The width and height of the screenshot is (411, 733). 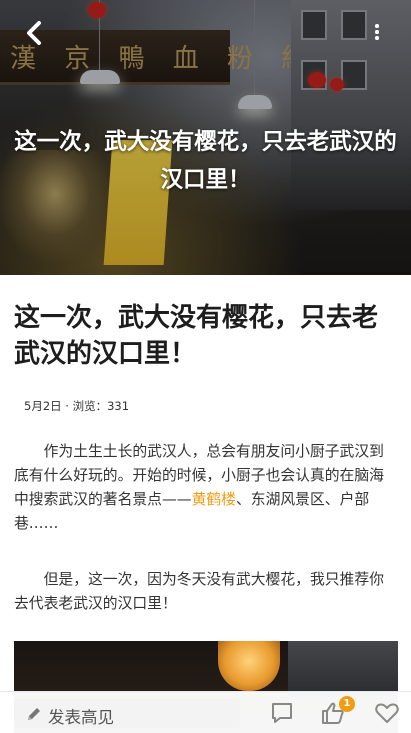 What do you see at coordinates (77, 406) in the screenshot?
I see `article-meta: 5月2日 · 浏览：331` at bounding box center [77, 406].